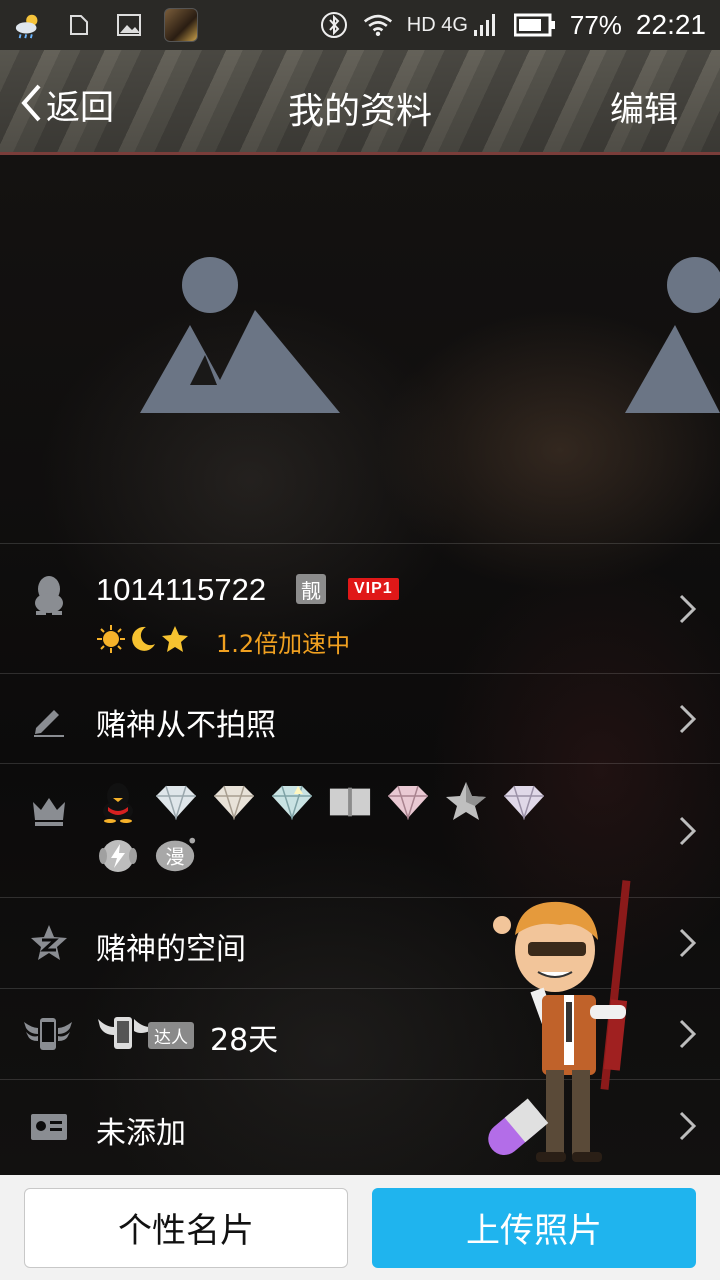  I want to click on business-card-label: 未添加, so click(141, 1133).